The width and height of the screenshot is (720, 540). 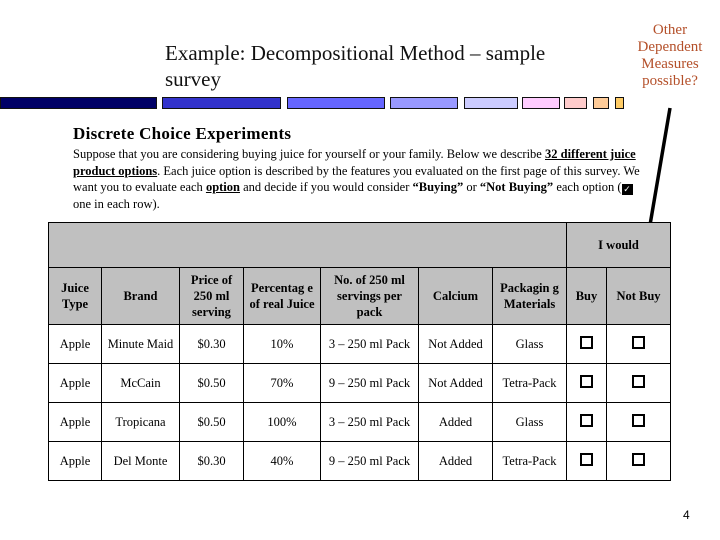 I want to click on checkbox-checked-icon: ✓, so click(x=627, y=189).